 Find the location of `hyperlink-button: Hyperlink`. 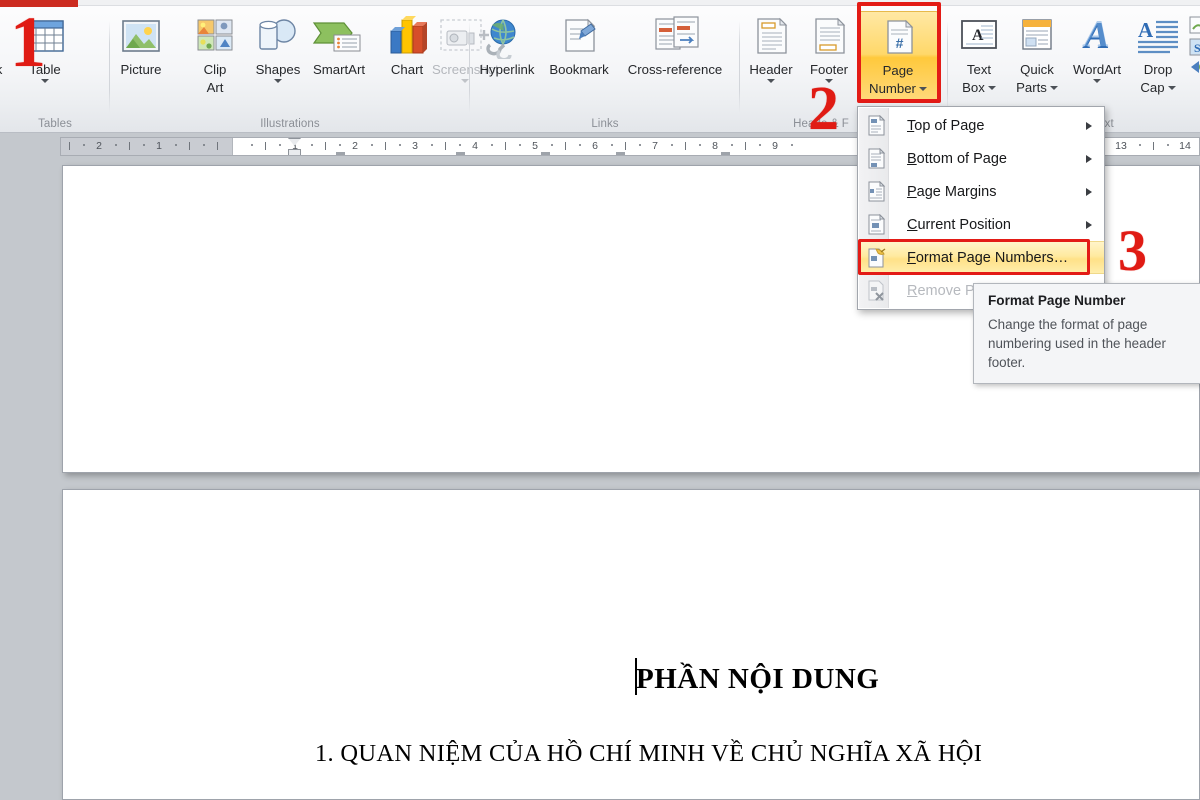

hyperlink-button: Hyperlink is located at coordinates (507, 45).